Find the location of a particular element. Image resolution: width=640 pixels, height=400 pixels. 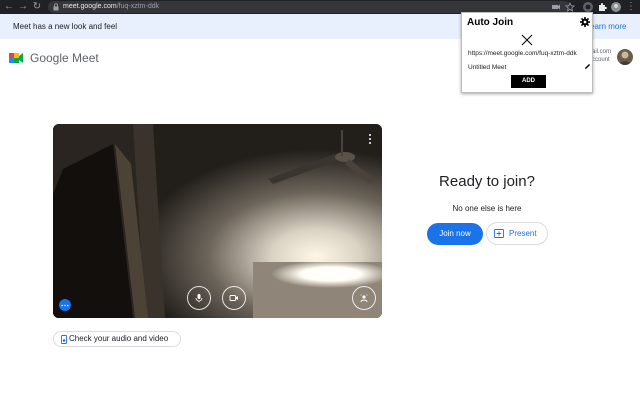

camera-button is located at coordinates (234, 298).